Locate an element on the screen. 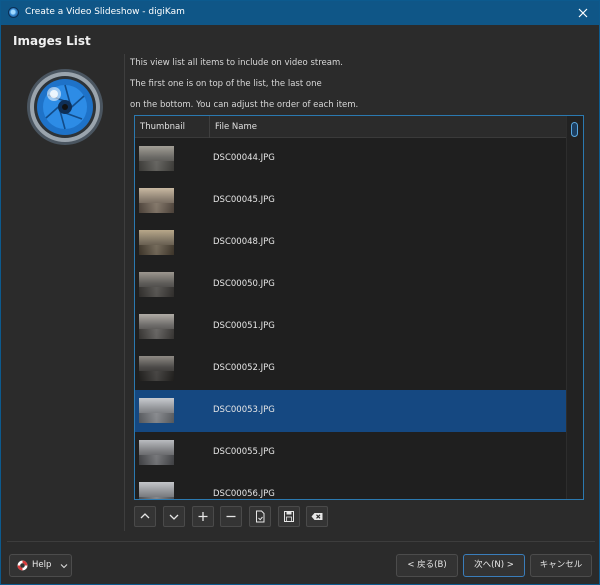  file-name: DSC00052.JPG is located at coordinates (244, 368).